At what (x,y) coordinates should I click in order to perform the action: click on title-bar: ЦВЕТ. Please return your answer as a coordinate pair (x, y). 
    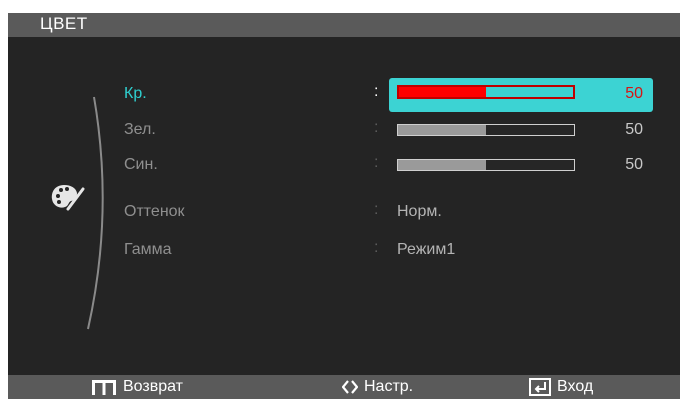
    Looking at the image, I should click on (344, 25).